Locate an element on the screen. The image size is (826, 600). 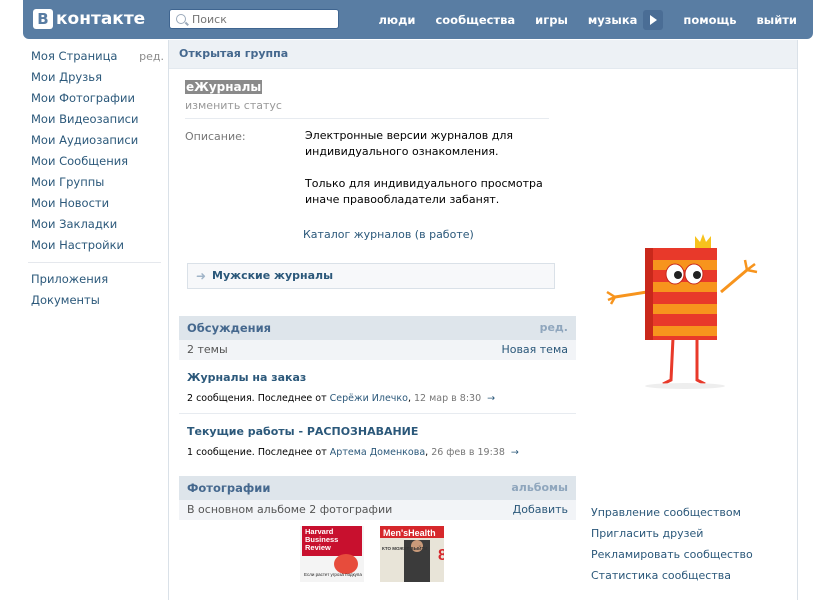
search-box is located at coordinates (254, 19).